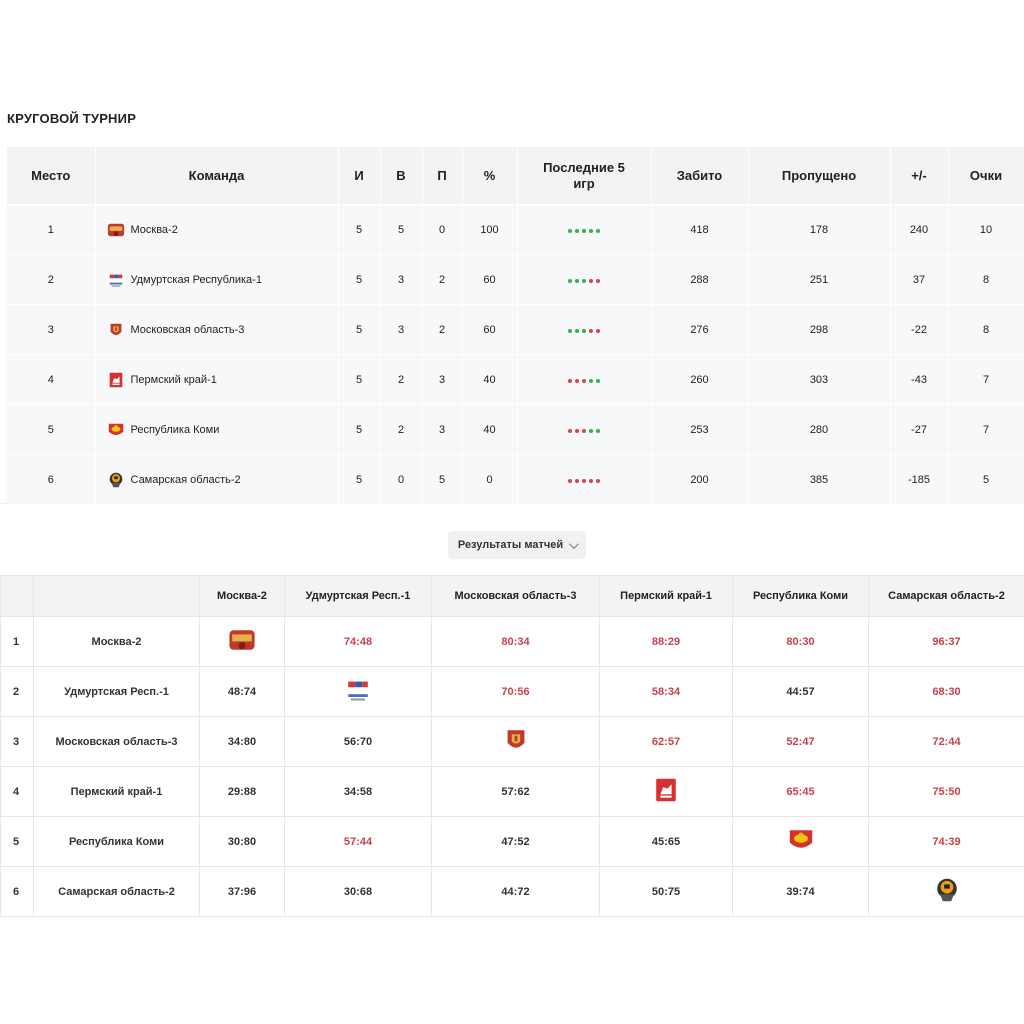 The image size is (1024, 1024). What do you see at coordinates (800, 741) in the screenshot?
I see `match-score: 52:47` at bounding box center [800, 741].